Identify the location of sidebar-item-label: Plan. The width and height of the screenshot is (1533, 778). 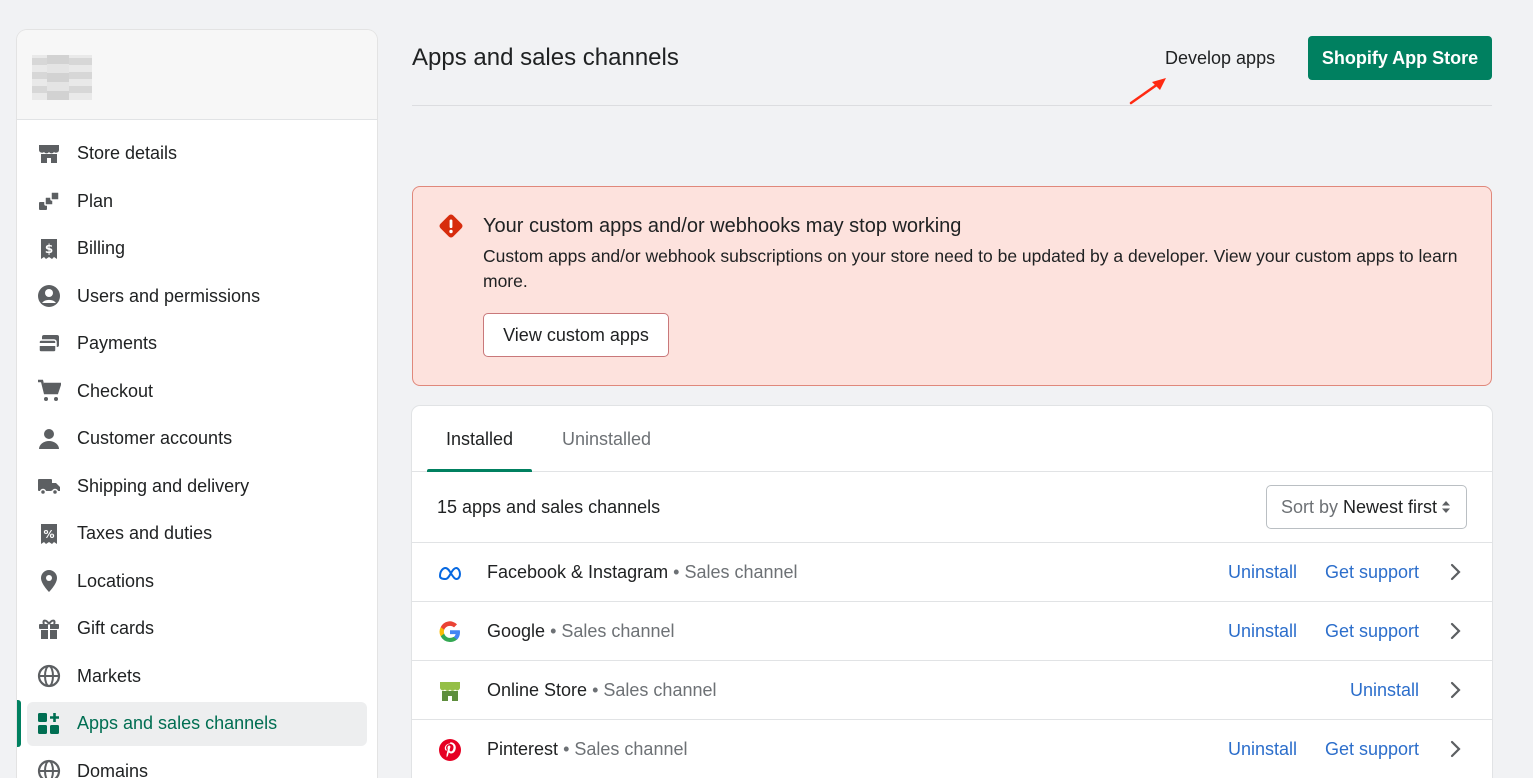
(95, 200).